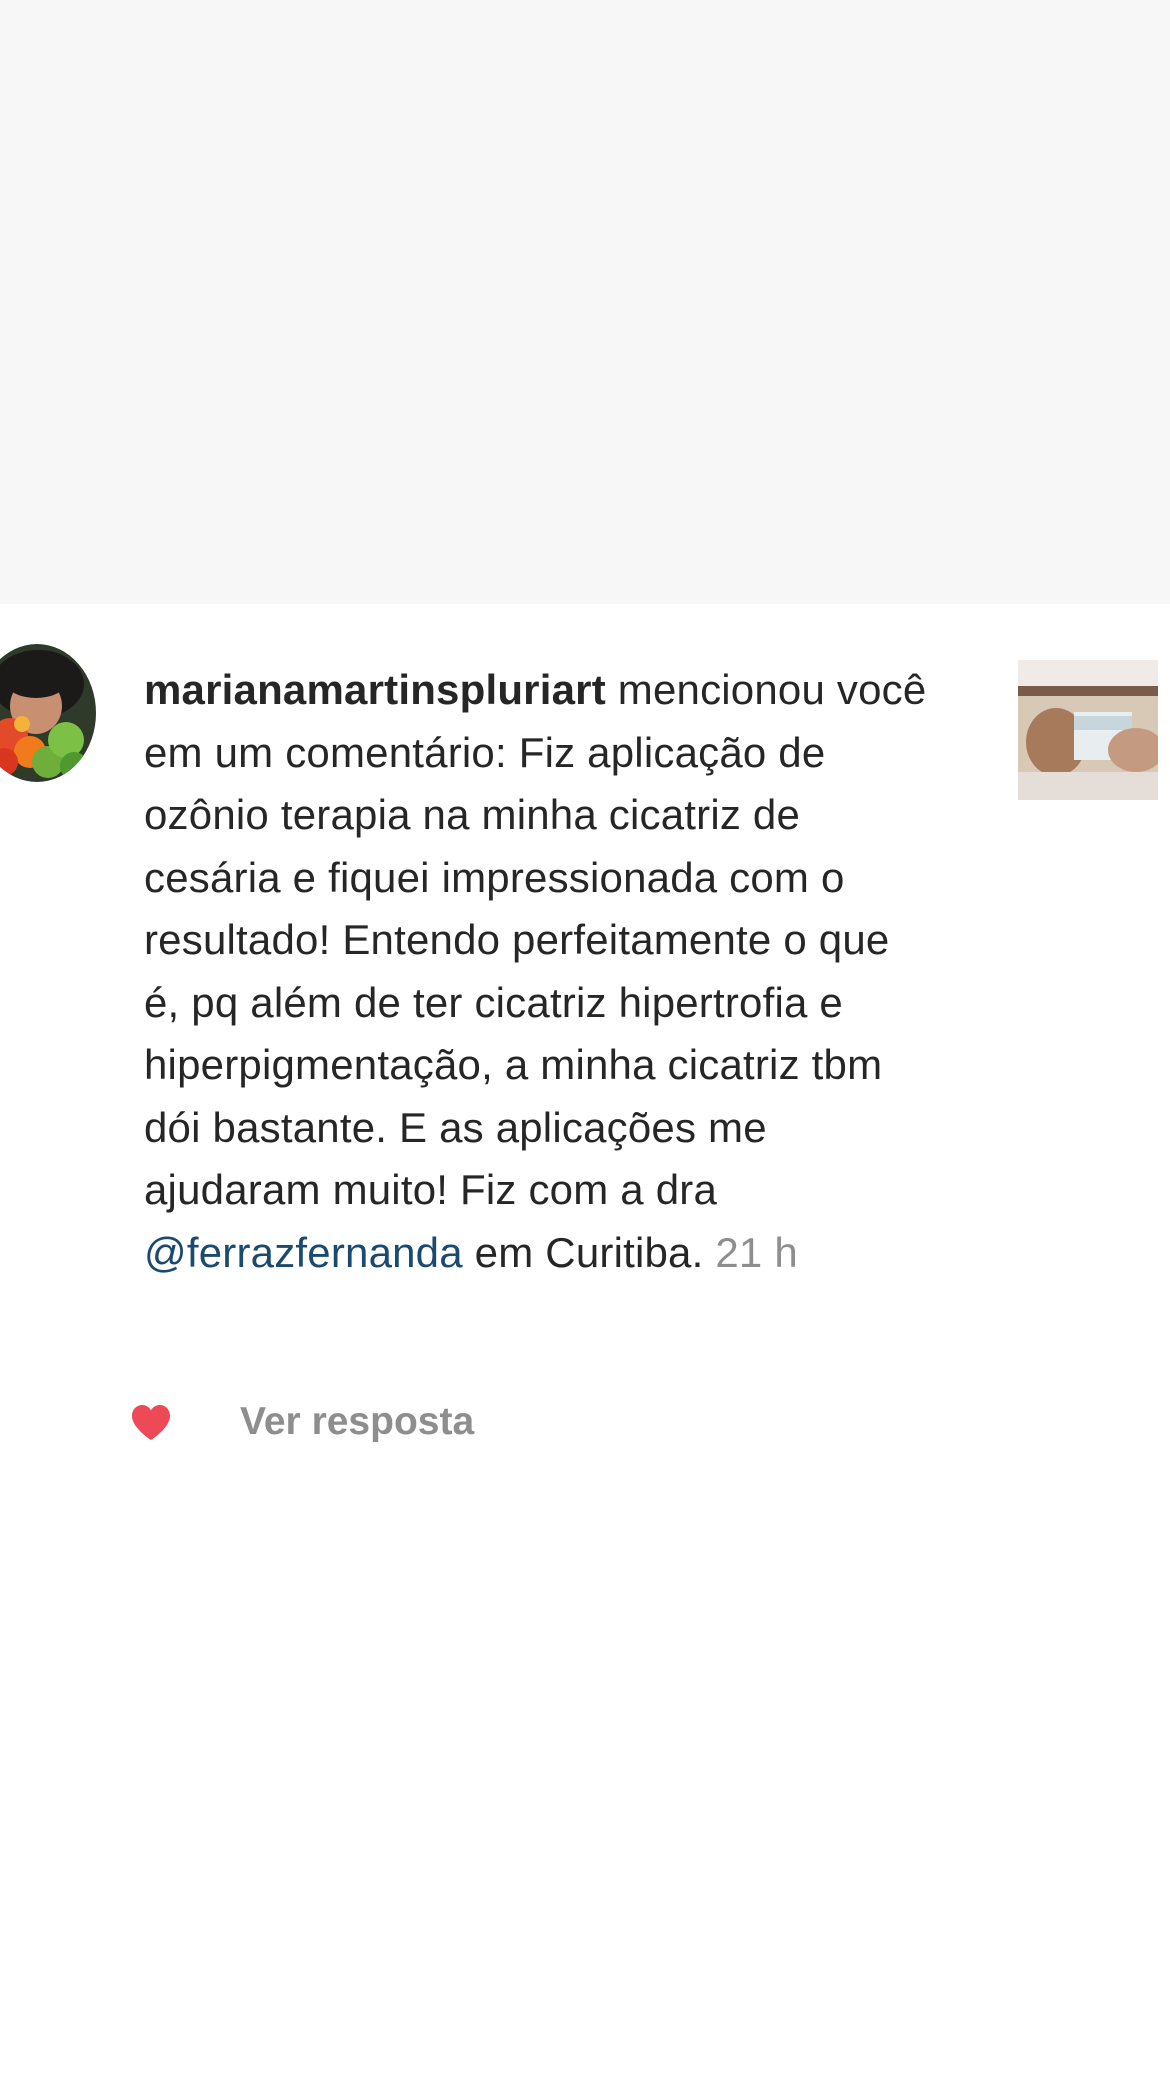  Describe the element at coordinates (48, 713) in the screenshot. I see `user-avatar` at that location.